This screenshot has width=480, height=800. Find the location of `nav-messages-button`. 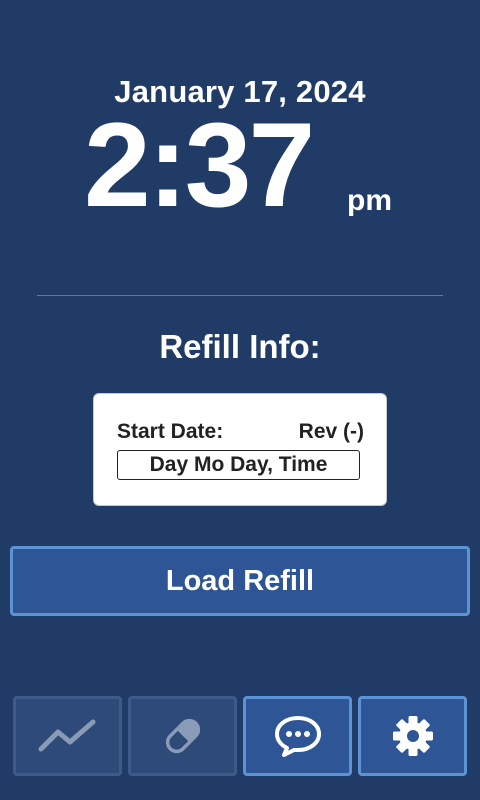

nav-messages-button is located at coordinates (297, 736).